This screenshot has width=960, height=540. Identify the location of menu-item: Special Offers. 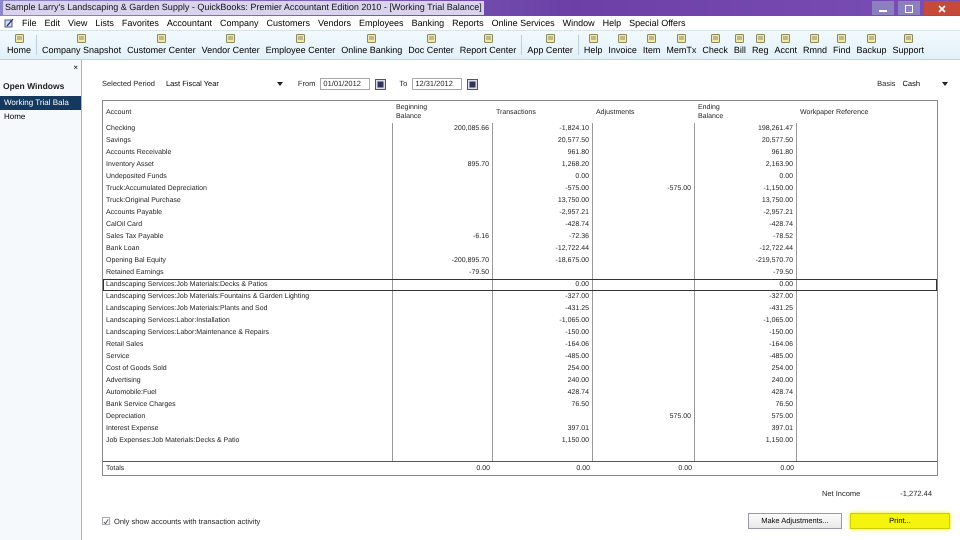
(657, 23).